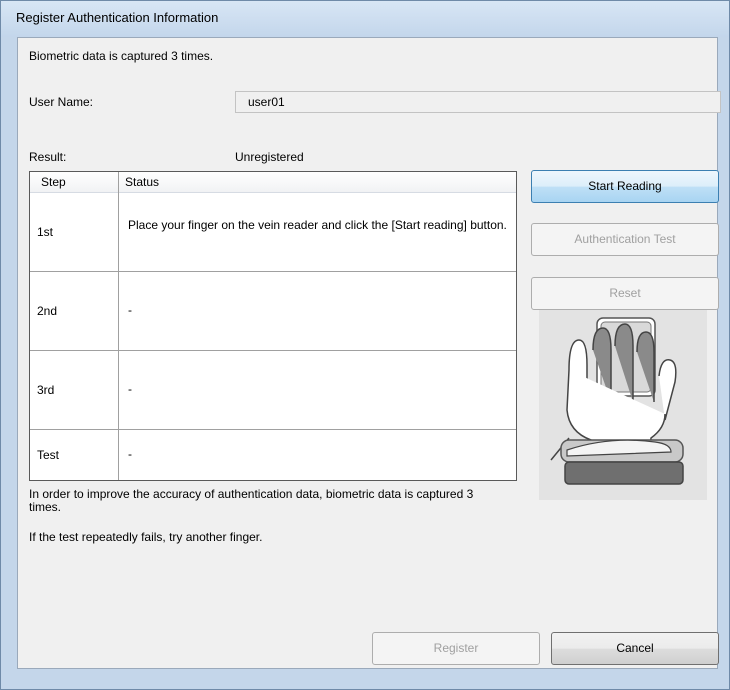  What do you see at coordinates (273, 455) in the screenshot?
I see `table-row: Test -` at bounding box center [273, 455].